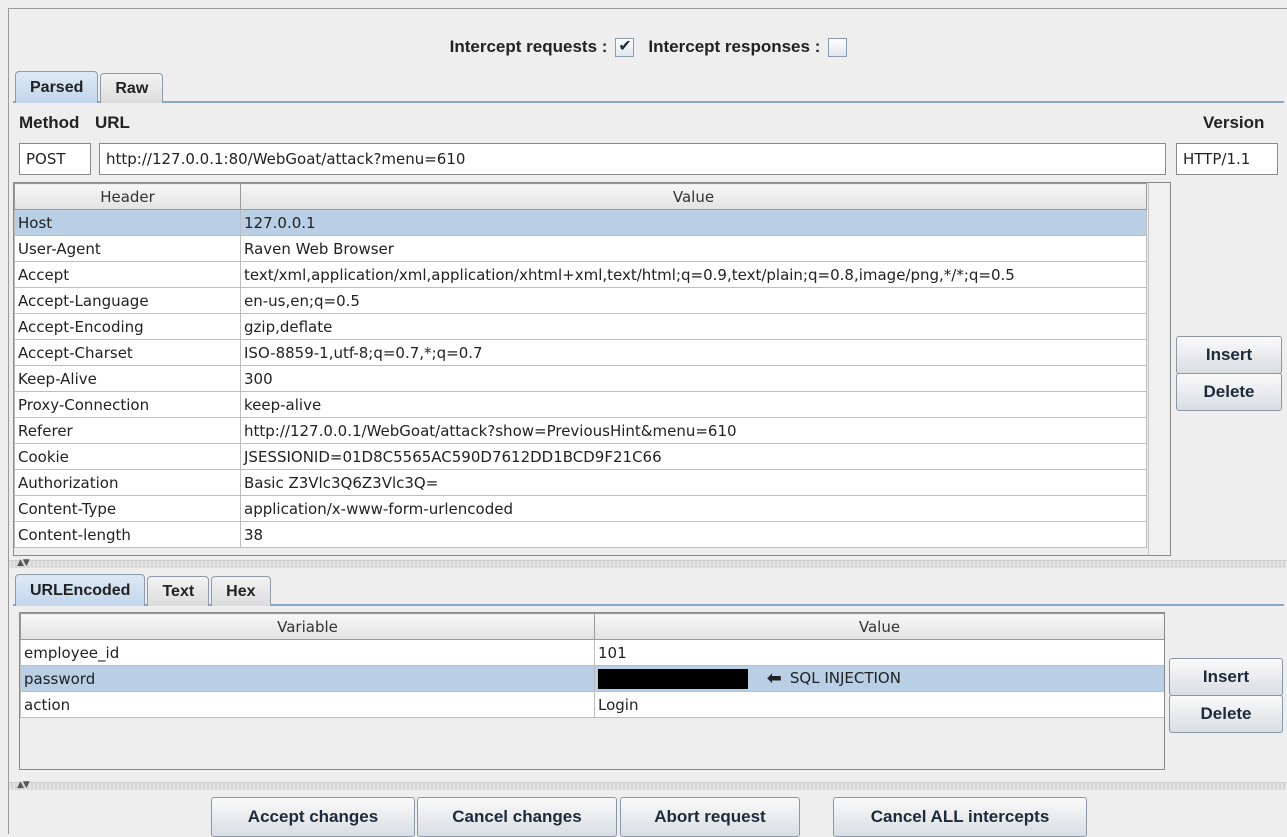 The width and height of the screenshot is (1287, 837). I want to click on table-row: Host 127.0.0.1, so click(580, 222).